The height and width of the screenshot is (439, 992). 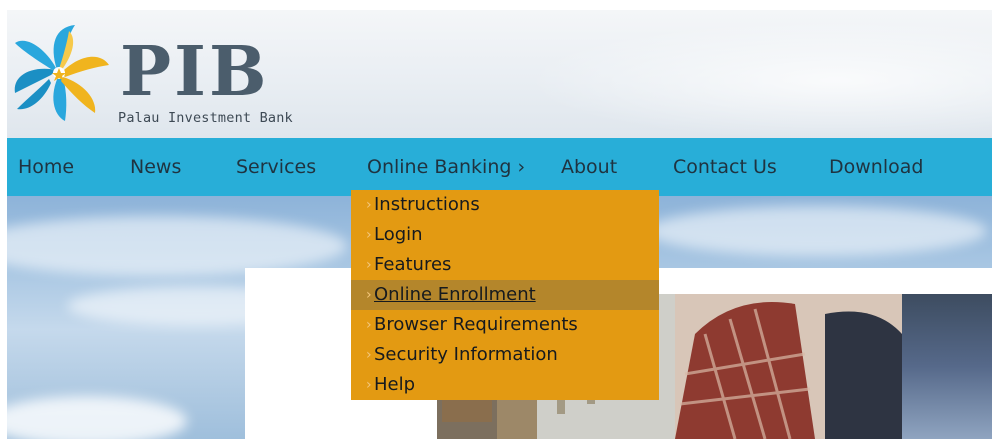 What do you see at coordinates (155, 167) in the screenshot?
I see `nav-item-news: News` at bounding box center [155, 167].